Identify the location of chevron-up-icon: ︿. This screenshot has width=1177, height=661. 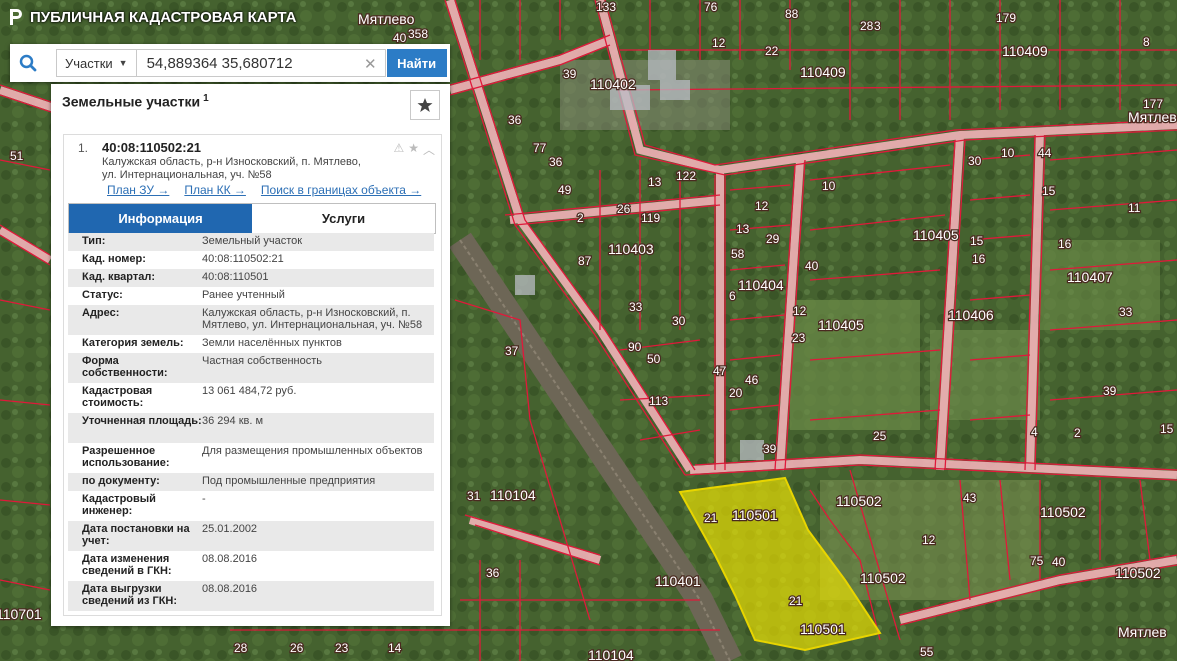
(429, 149).